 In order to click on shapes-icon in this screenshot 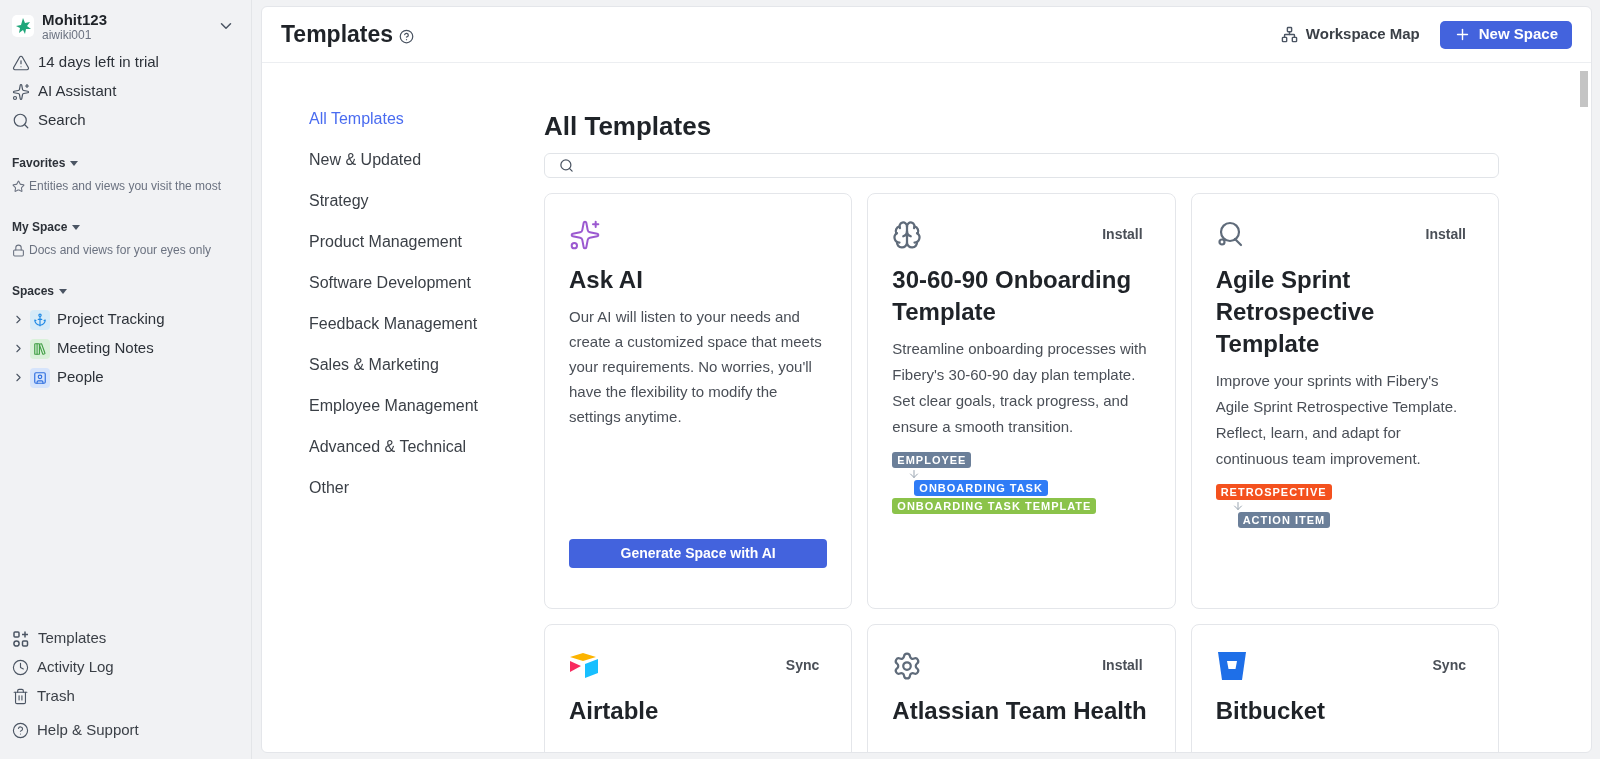, I will do `click(21, 638)`.